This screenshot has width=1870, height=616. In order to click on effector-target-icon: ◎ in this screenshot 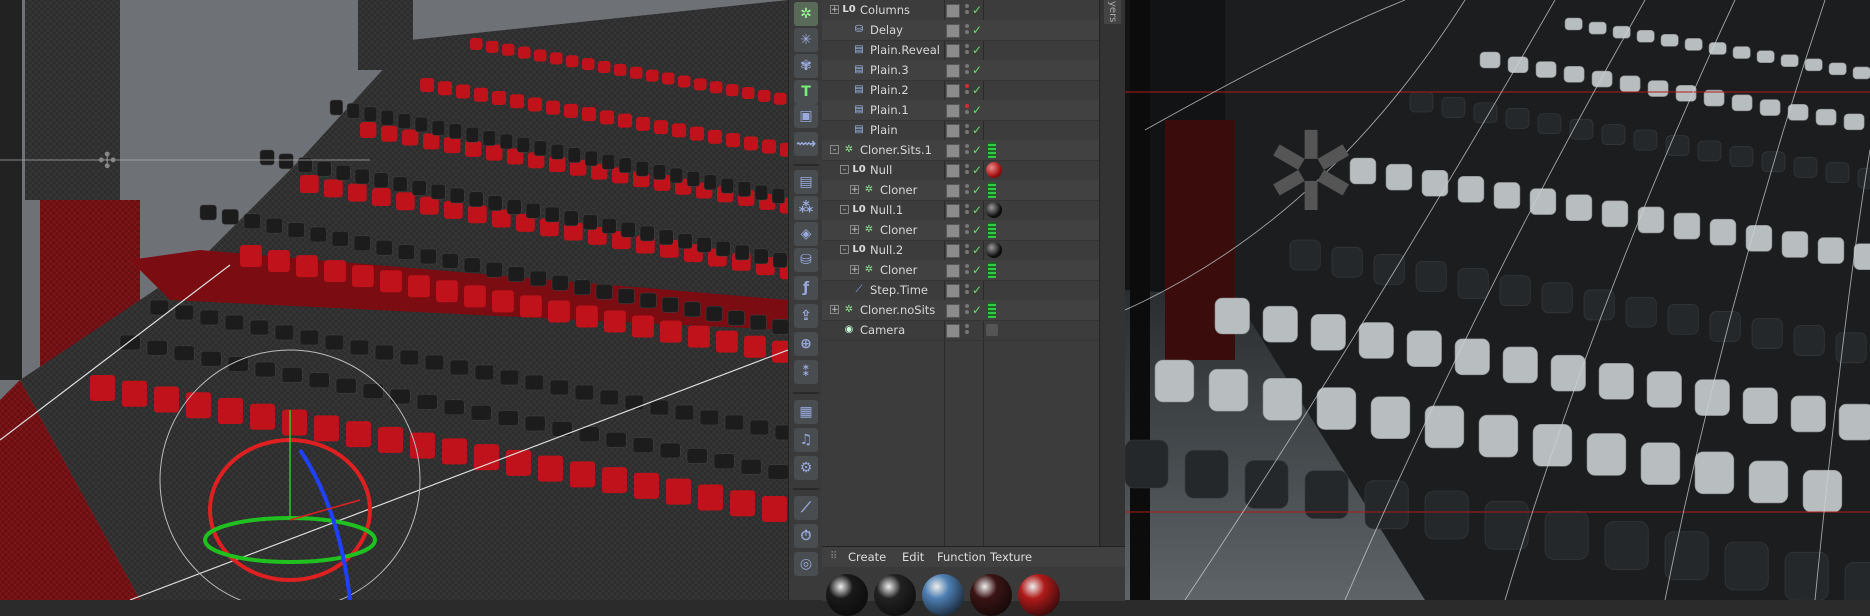, I will do `click(806, 564)`.